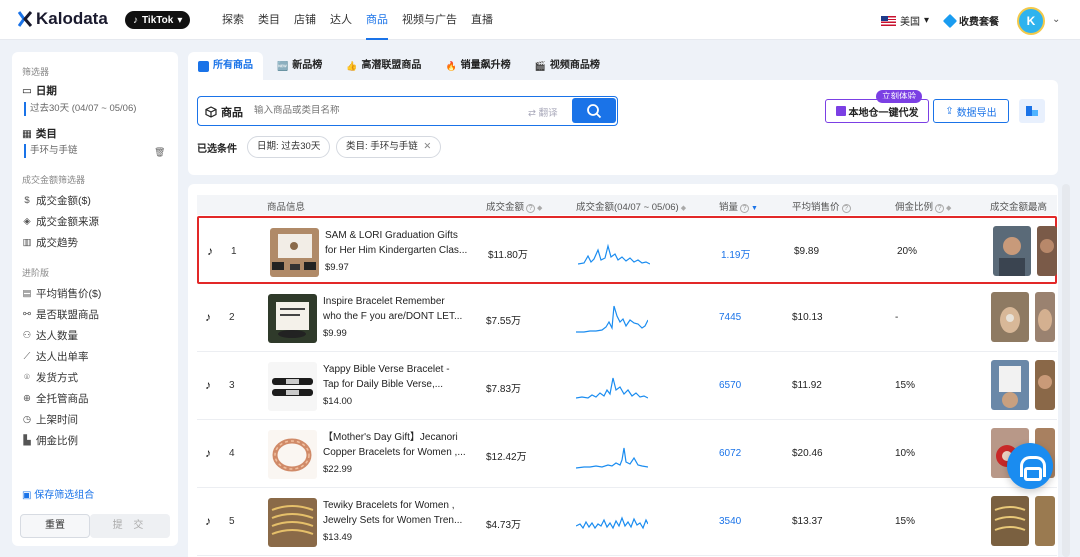  Describe the element at coordinates (50, 440) in the screenshot. I see `filter-commission: ▙ 佣金比例` at that location.